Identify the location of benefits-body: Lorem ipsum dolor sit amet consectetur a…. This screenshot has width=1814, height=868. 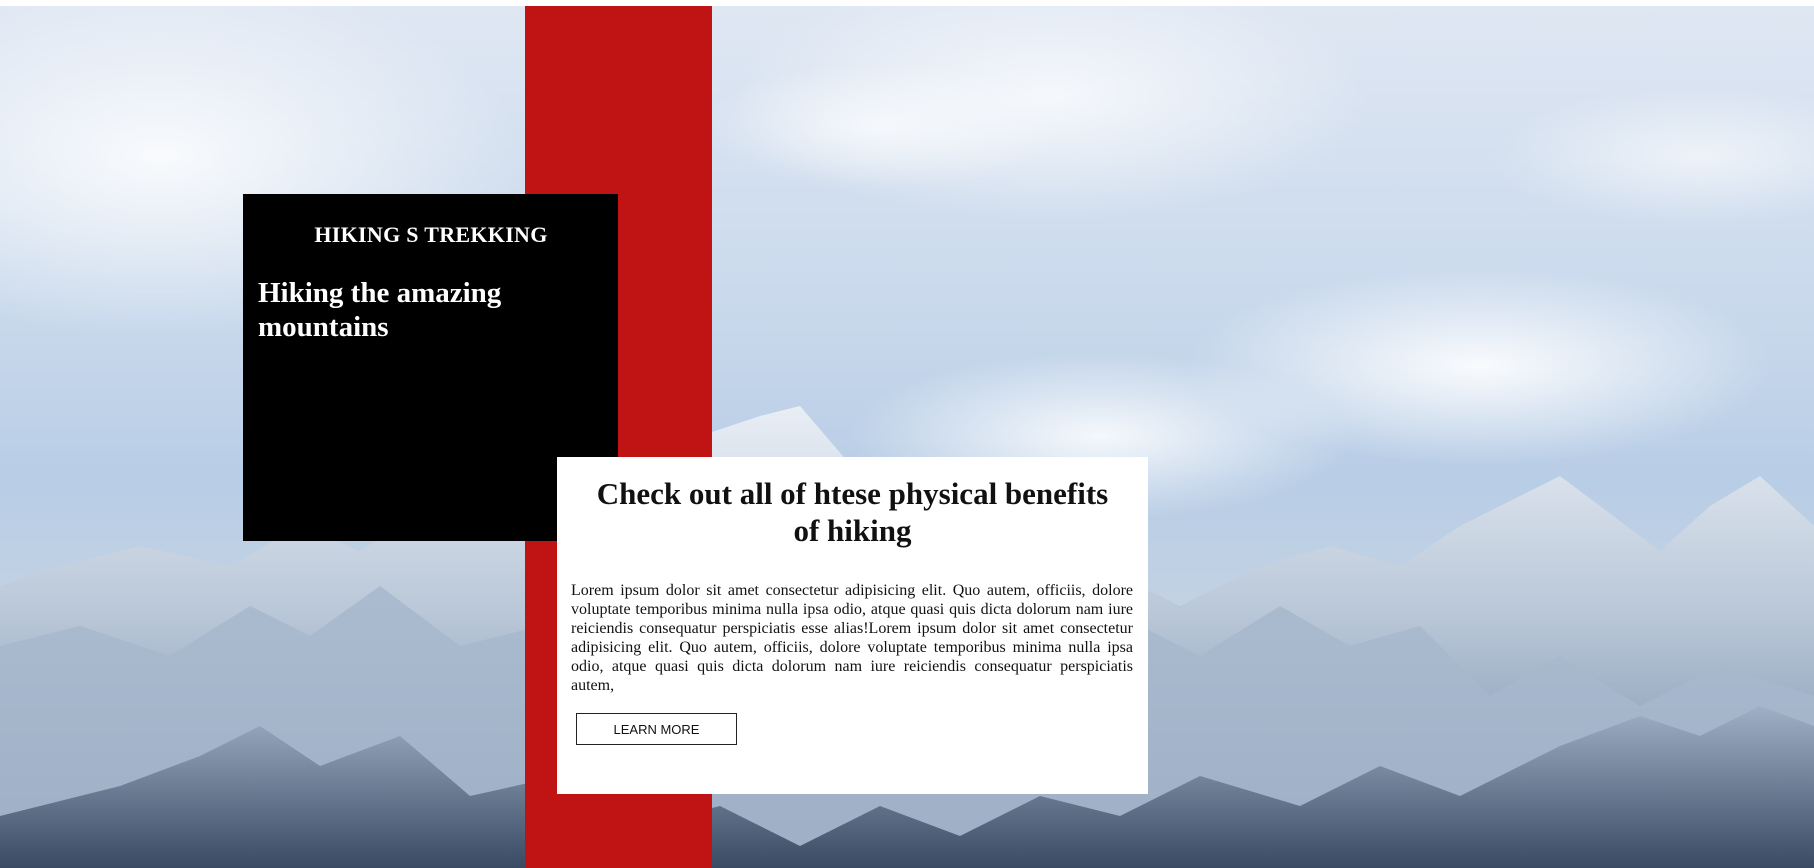
(852, 638).